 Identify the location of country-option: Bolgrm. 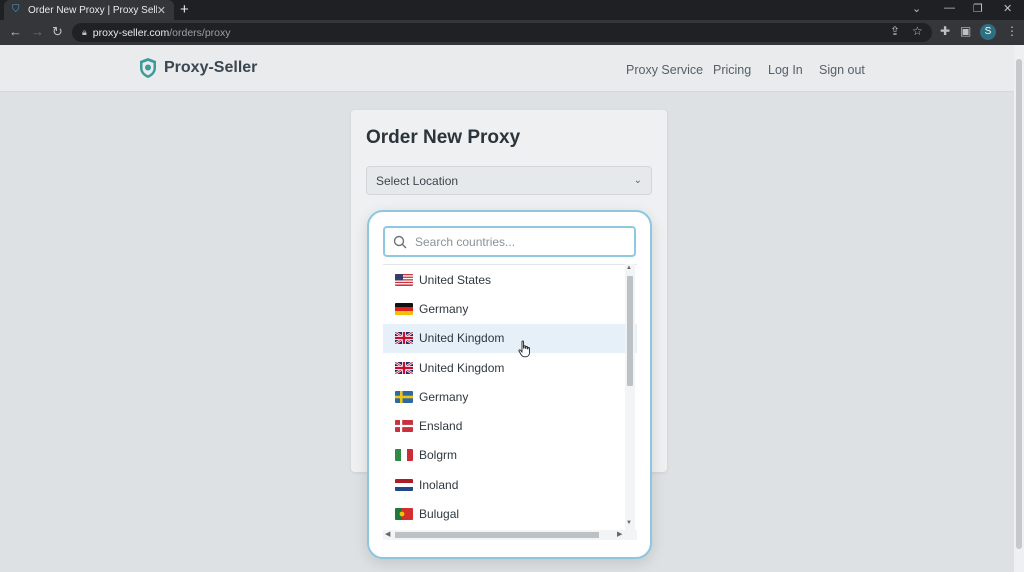
(510, 455).